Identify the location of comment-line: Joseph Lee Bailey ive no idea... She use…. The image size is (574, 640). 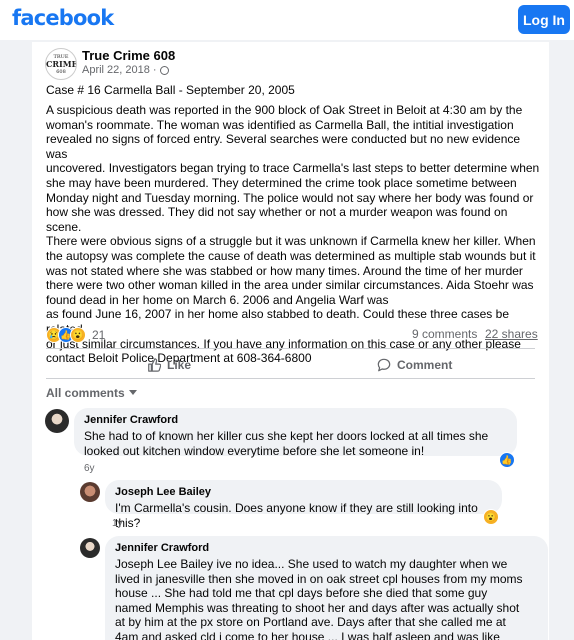
(311, 564).